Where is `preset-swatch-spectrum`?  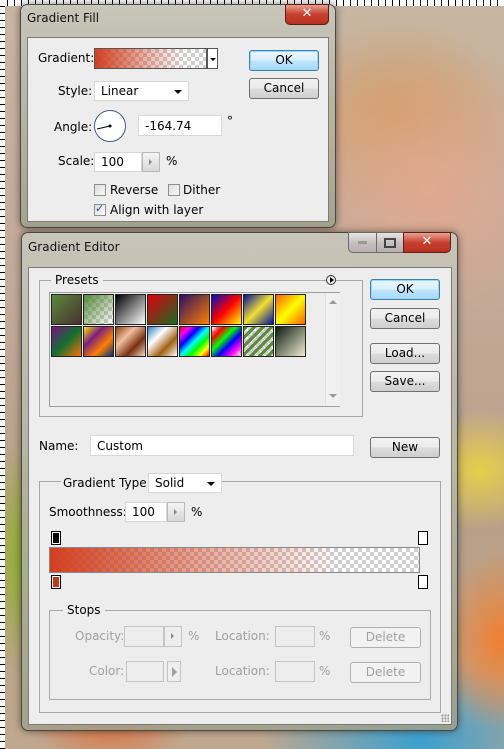
preset-swatch-spectrum is located at coordinates (194, 341).